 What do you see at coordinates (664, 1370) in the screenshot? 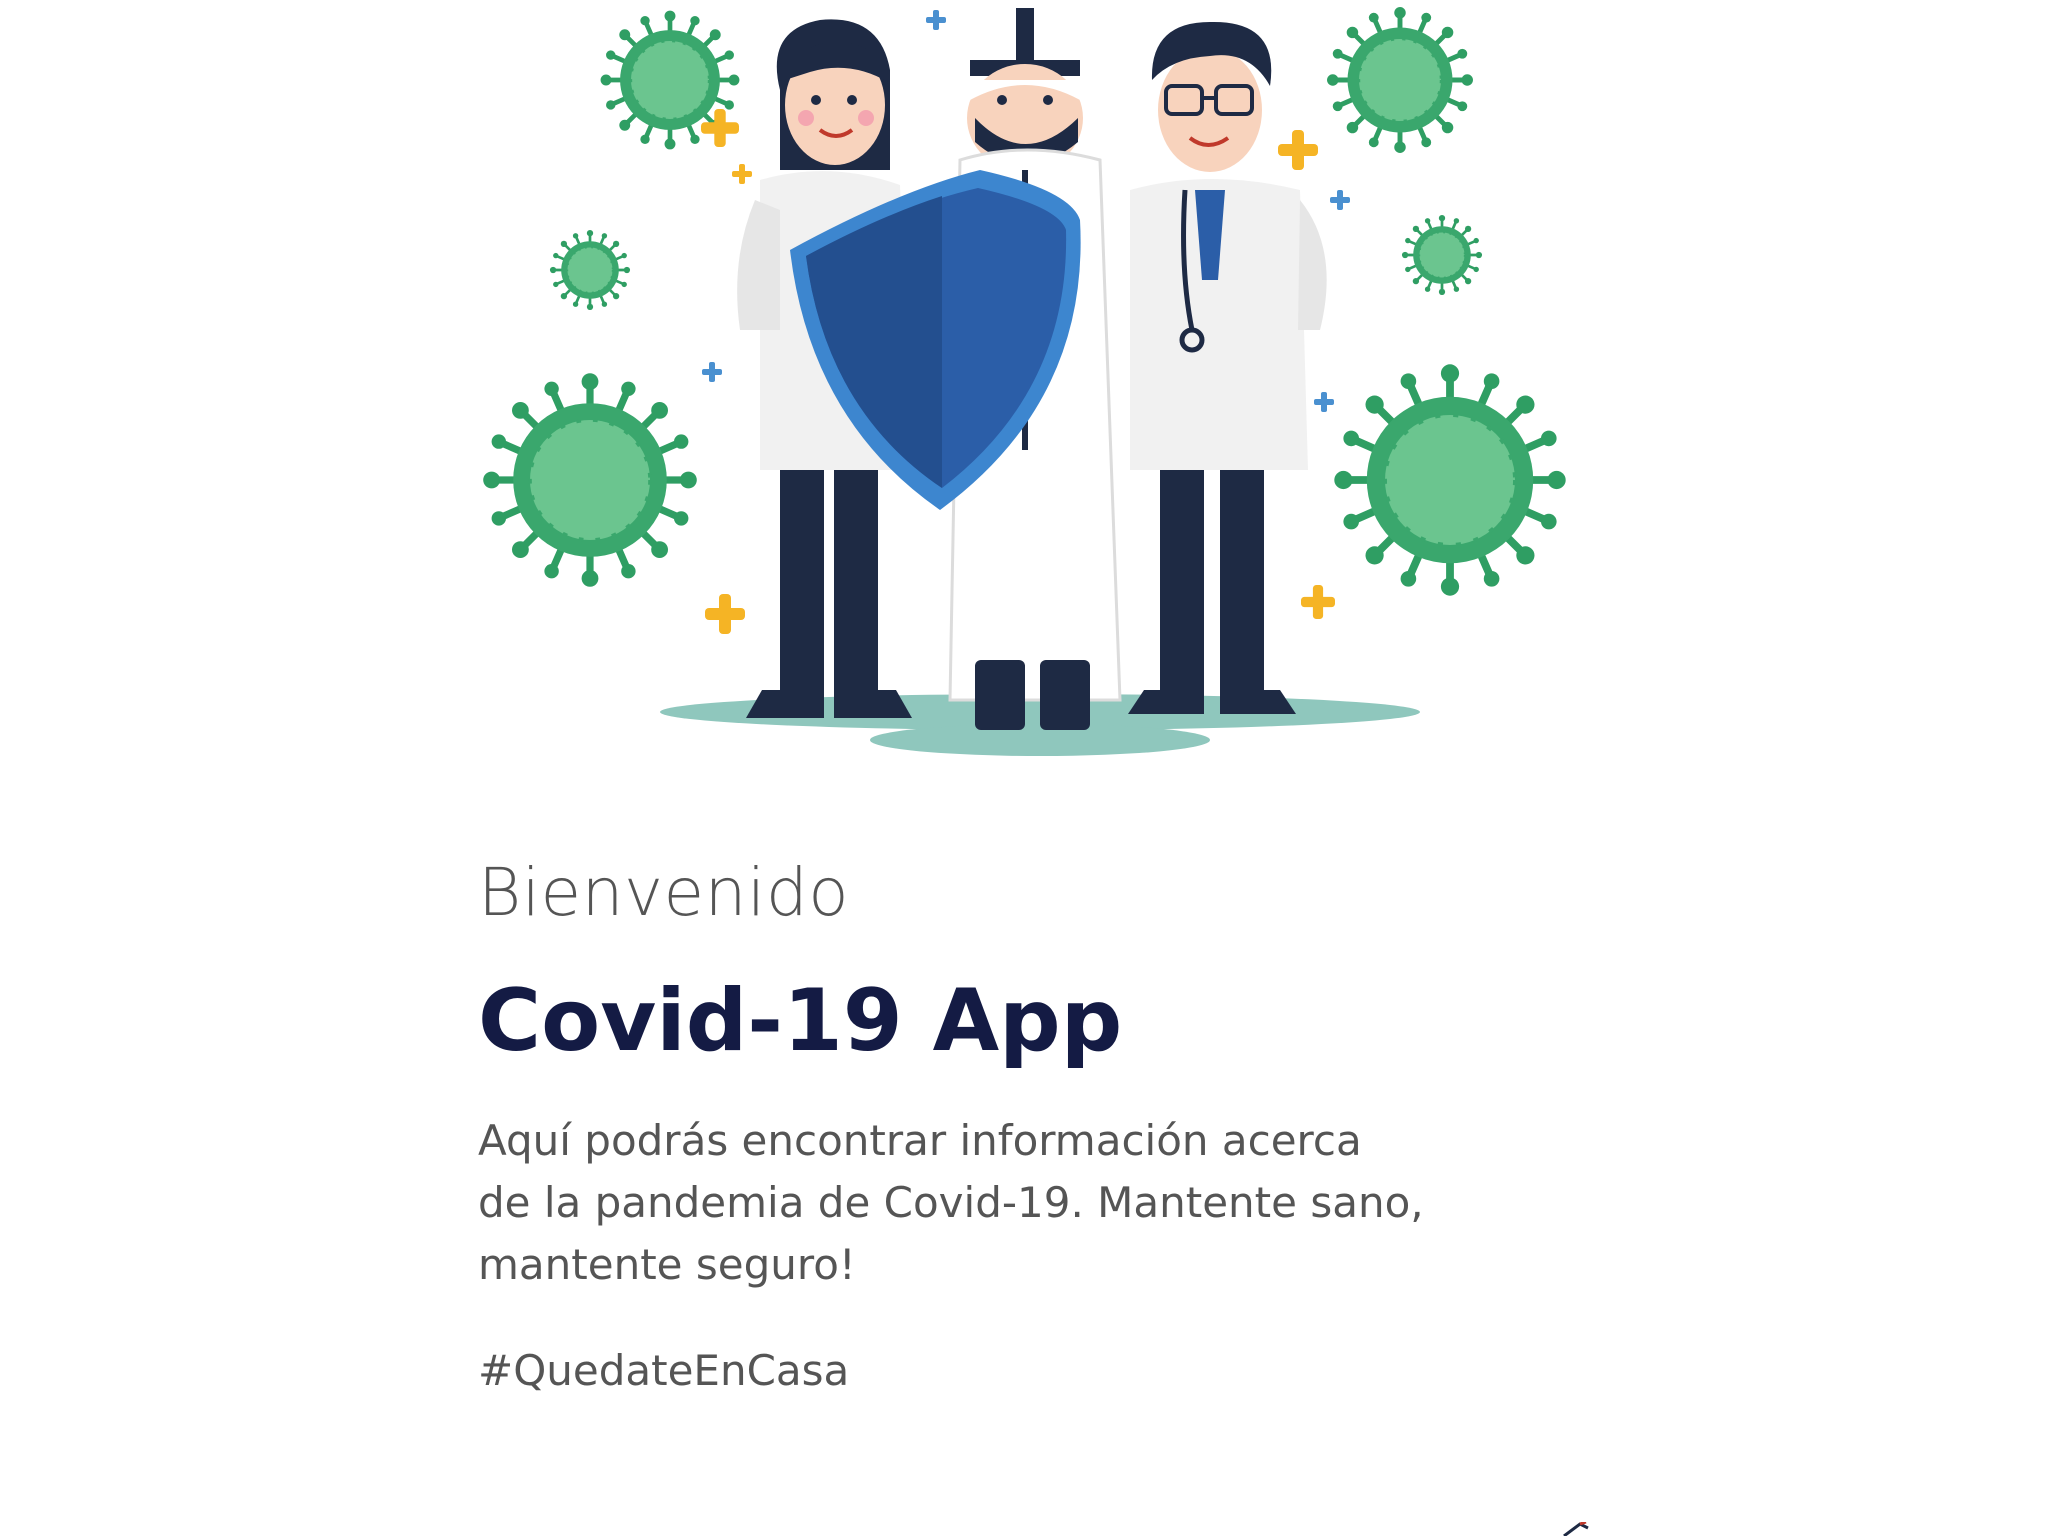
I see `hashtag-text: #QuedateEnCasa` at bounding box center [664, 1370].